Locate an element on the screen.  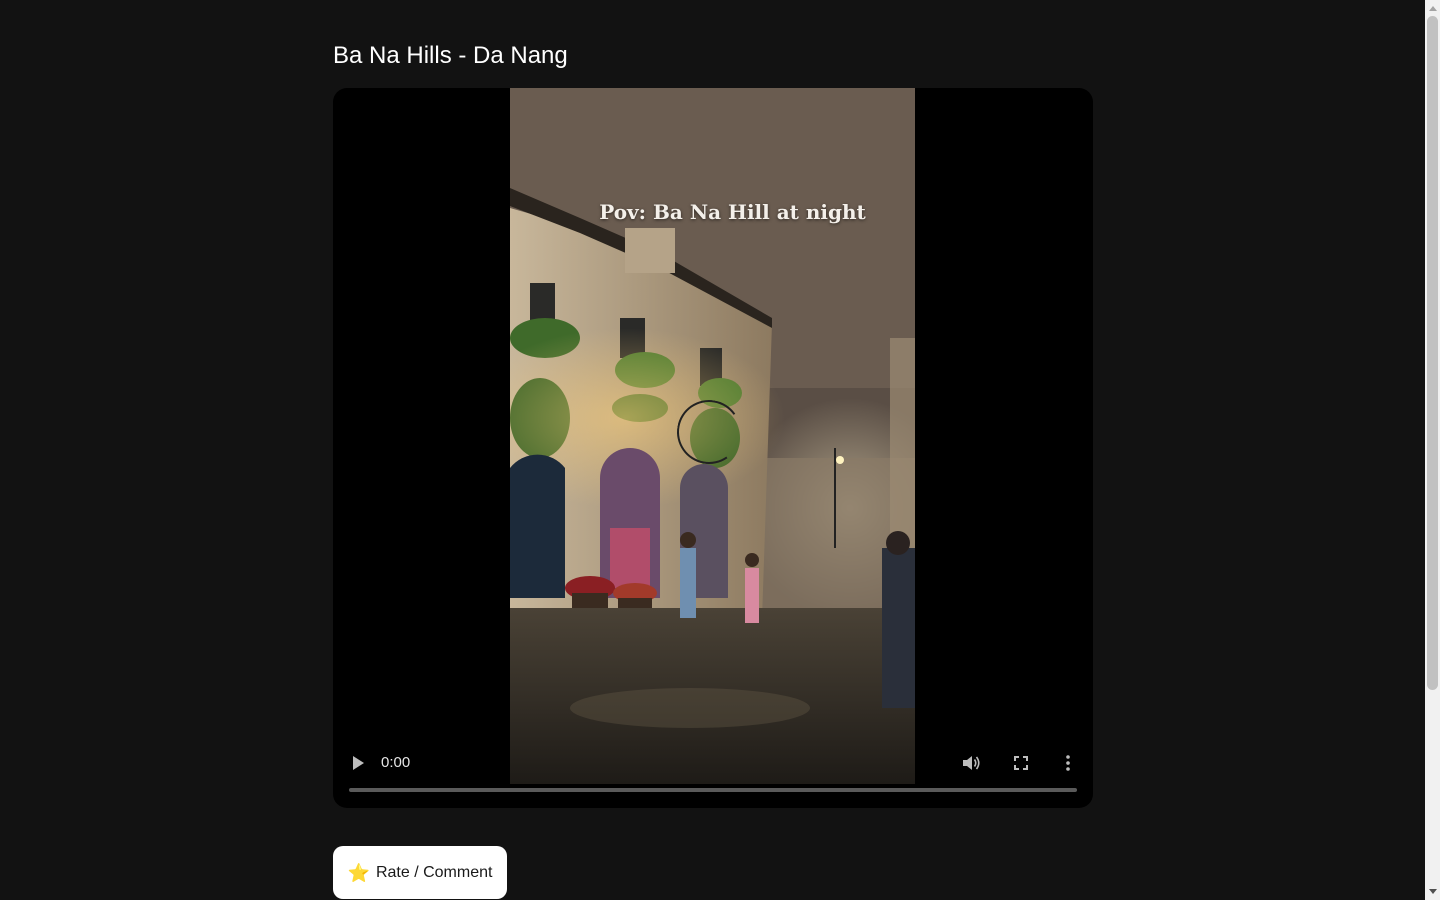
star-icon: ⭐ is located at coordinates (358, 872).